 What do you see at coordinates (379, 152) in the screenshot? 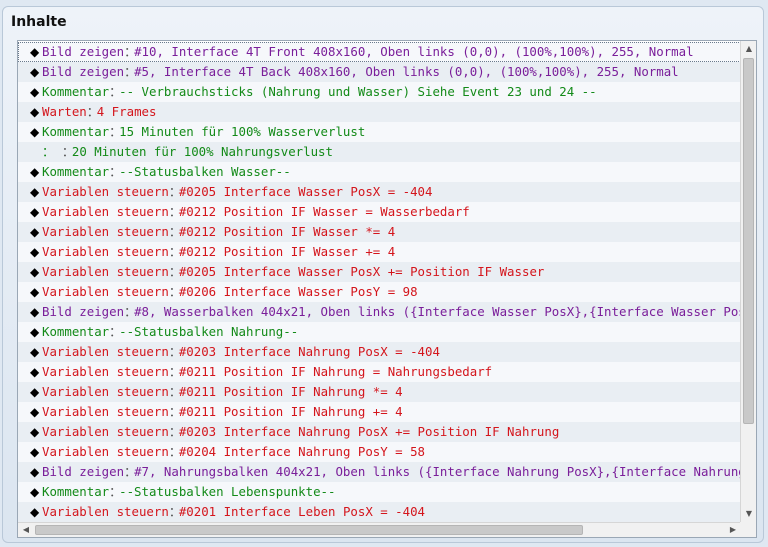
I see `command-row: ： ：20 Minuten für 100% Nahrungsverlust` at bounding box center [379, 152].